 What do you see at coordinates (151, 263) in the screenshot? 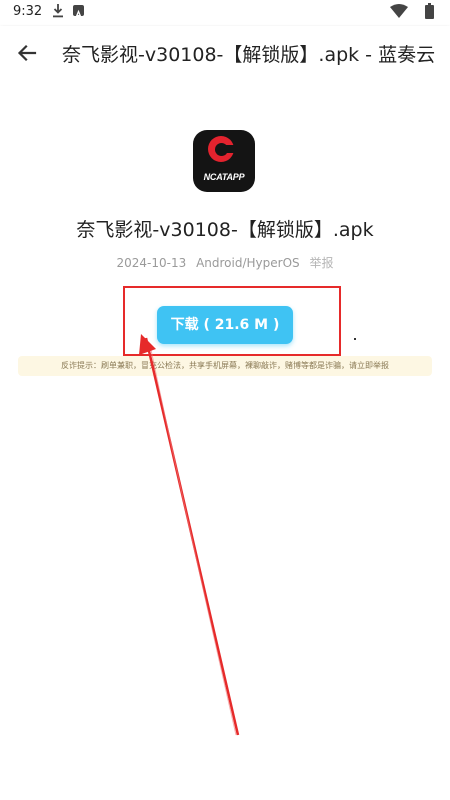
I see `file-date: 2024-10-13` at bounding box center [151, 263].